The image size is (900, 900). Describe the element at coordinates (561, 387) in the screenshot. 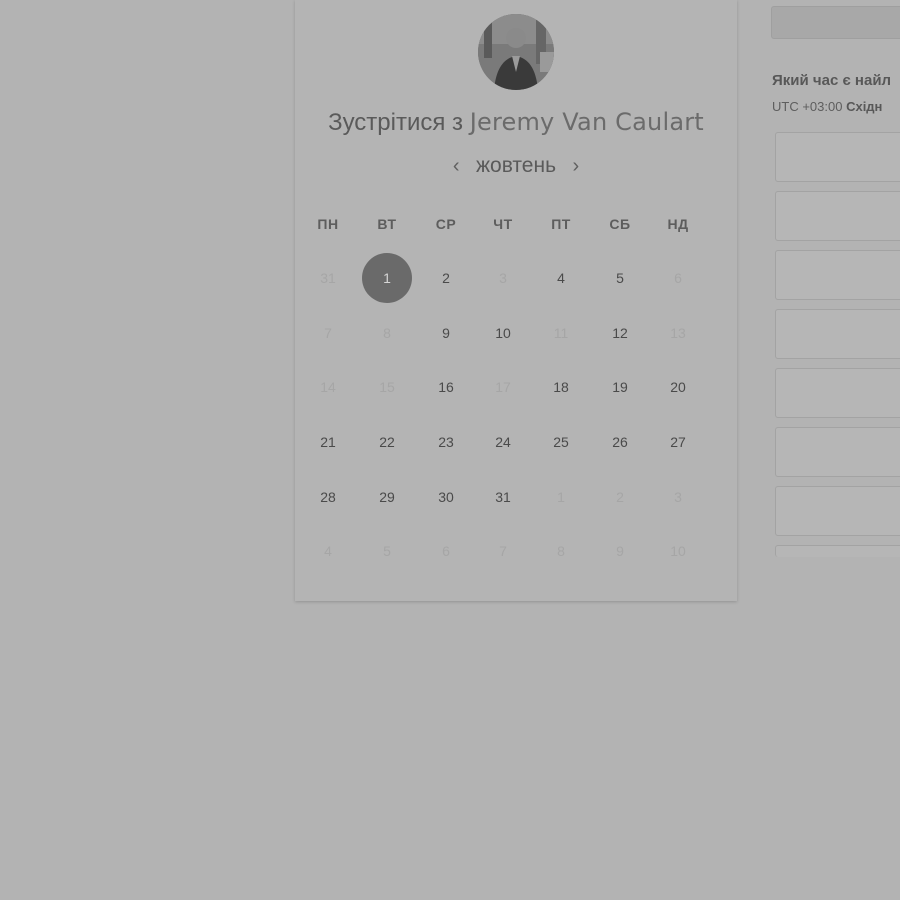

I see `calendar-day: 18` at that location.